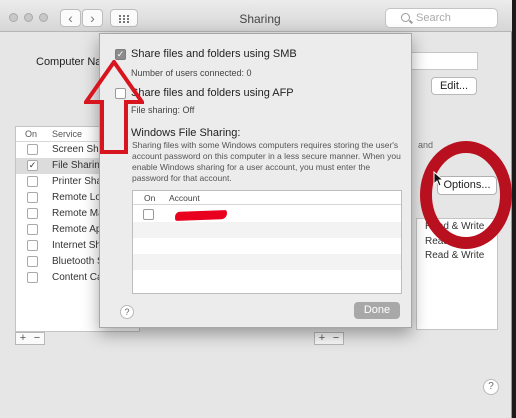 This screenshot has width=516, height=418. I want to click on smb-label: Share files and folders using SMB, so click(214, 54).